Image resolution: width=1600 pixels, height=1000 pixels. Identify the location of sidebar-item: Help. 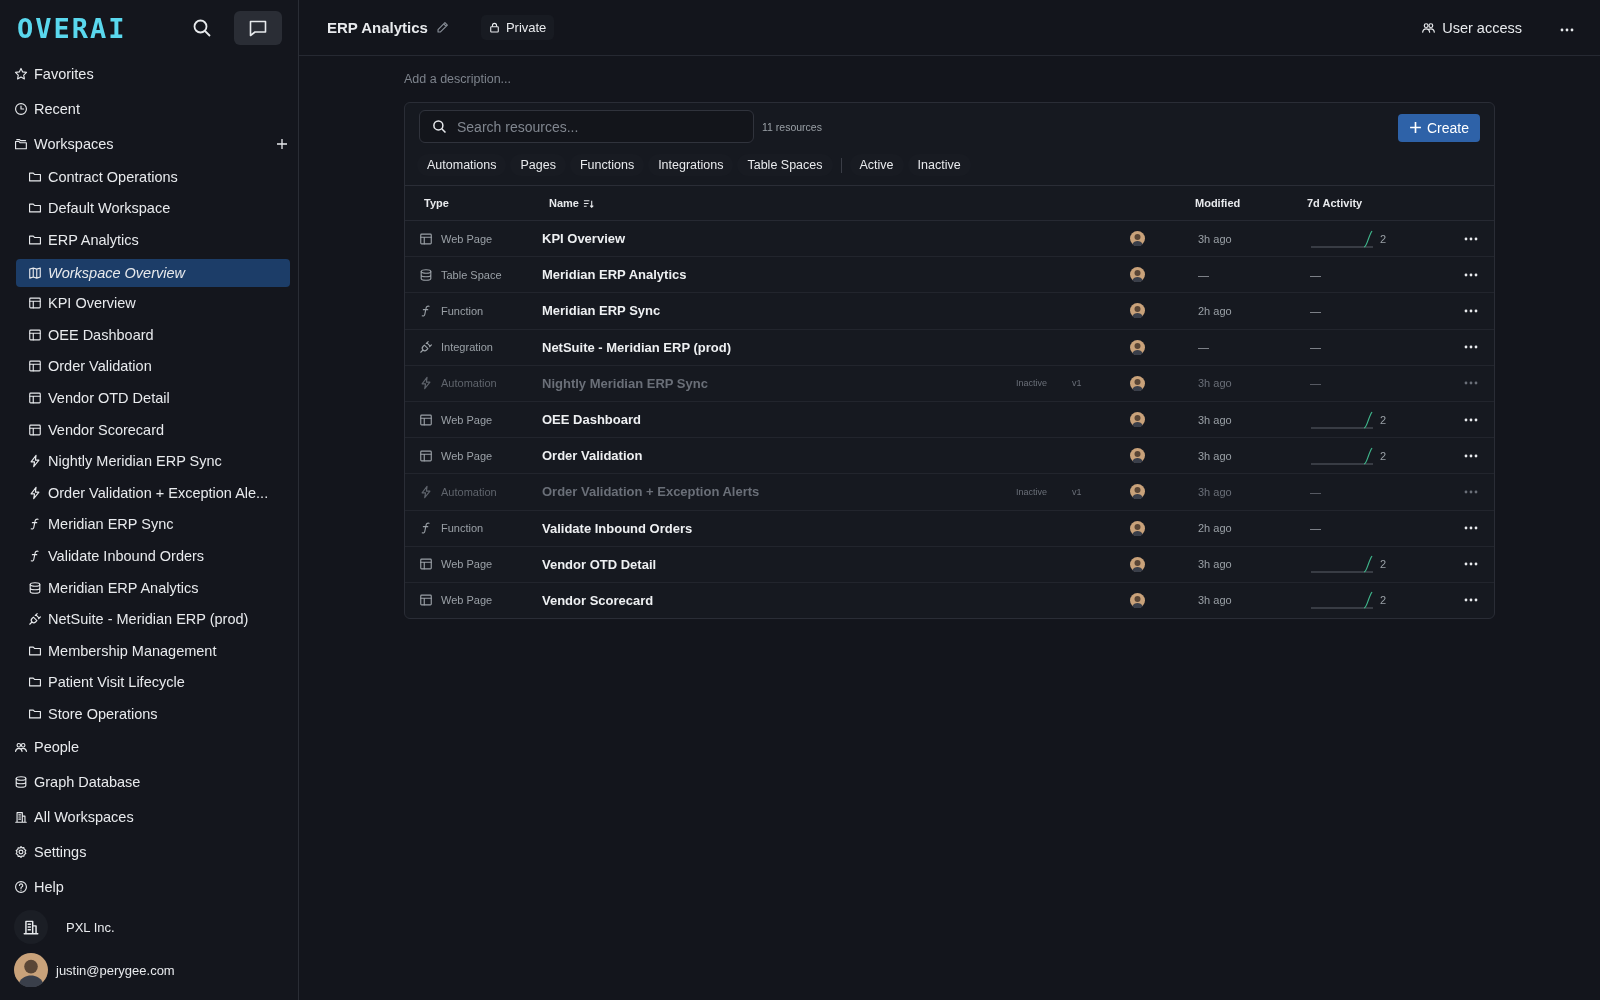
(145, 887).